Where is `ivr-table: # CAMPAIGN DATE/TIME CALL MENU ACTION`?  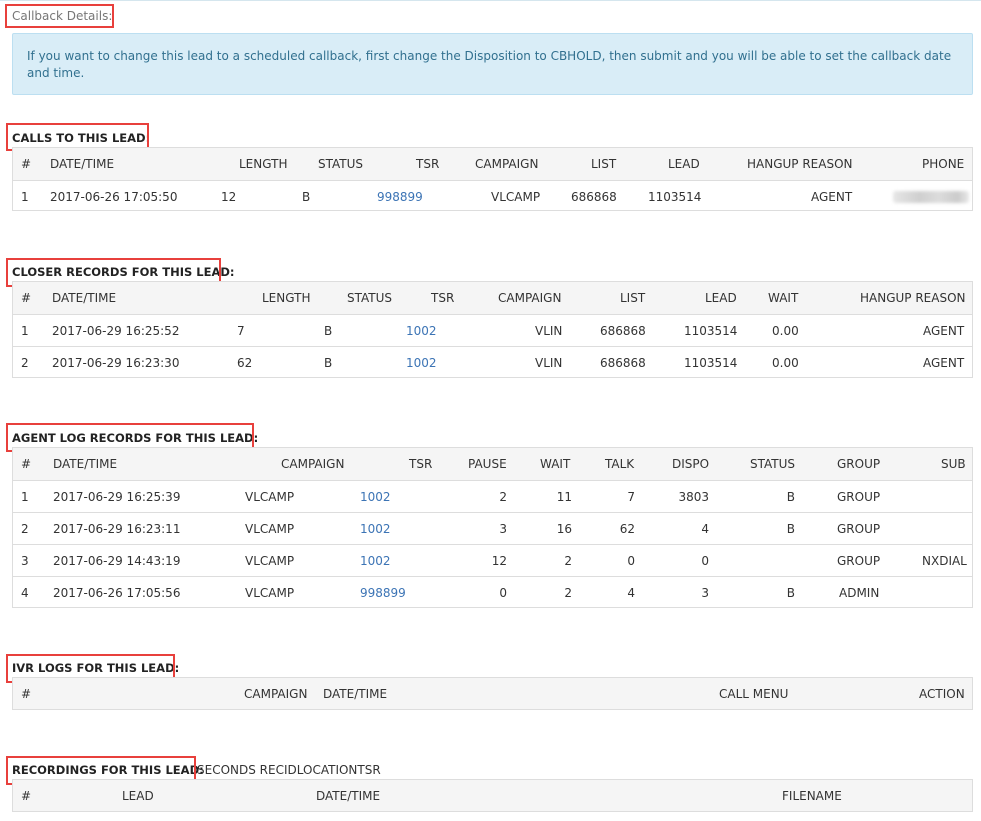
ivr-table: # CAMPAIGN DATE/TIME CALL MENU ACTION is located at coordinates (492, 693).